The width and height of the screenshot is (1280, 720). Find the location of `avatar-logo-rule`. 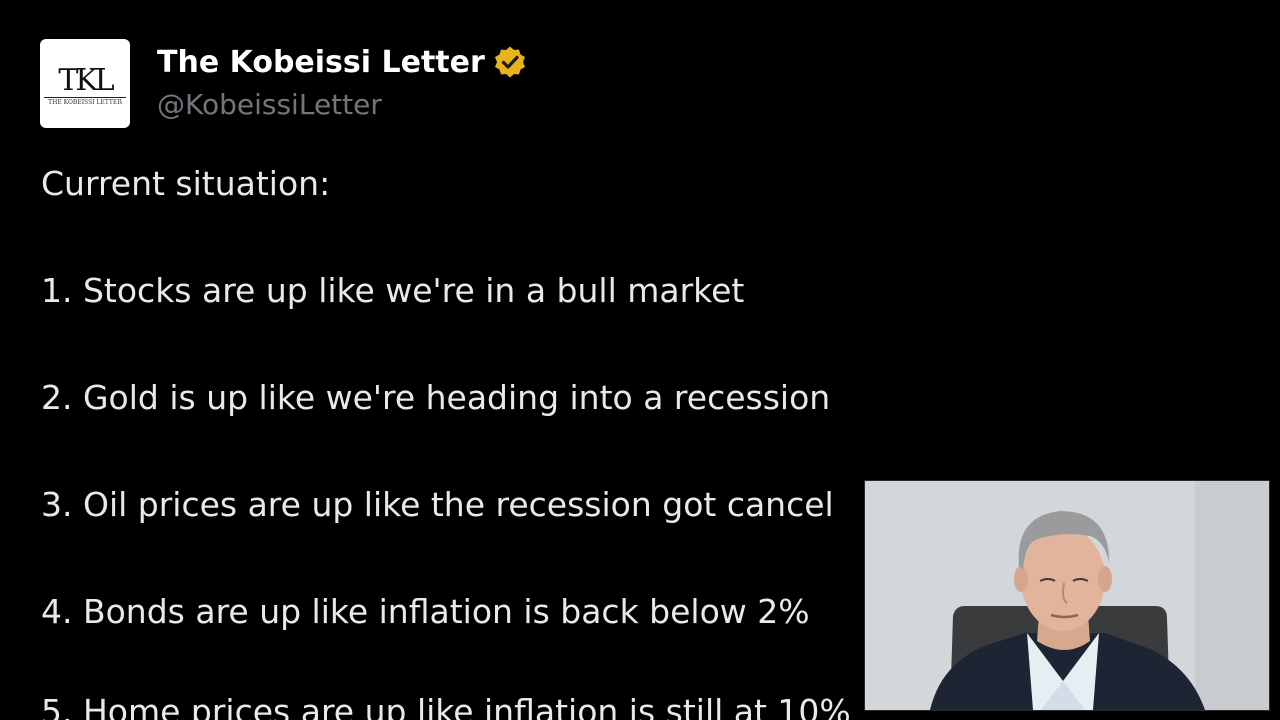

avatar-logo-rule is located at coordinates (85, 97).